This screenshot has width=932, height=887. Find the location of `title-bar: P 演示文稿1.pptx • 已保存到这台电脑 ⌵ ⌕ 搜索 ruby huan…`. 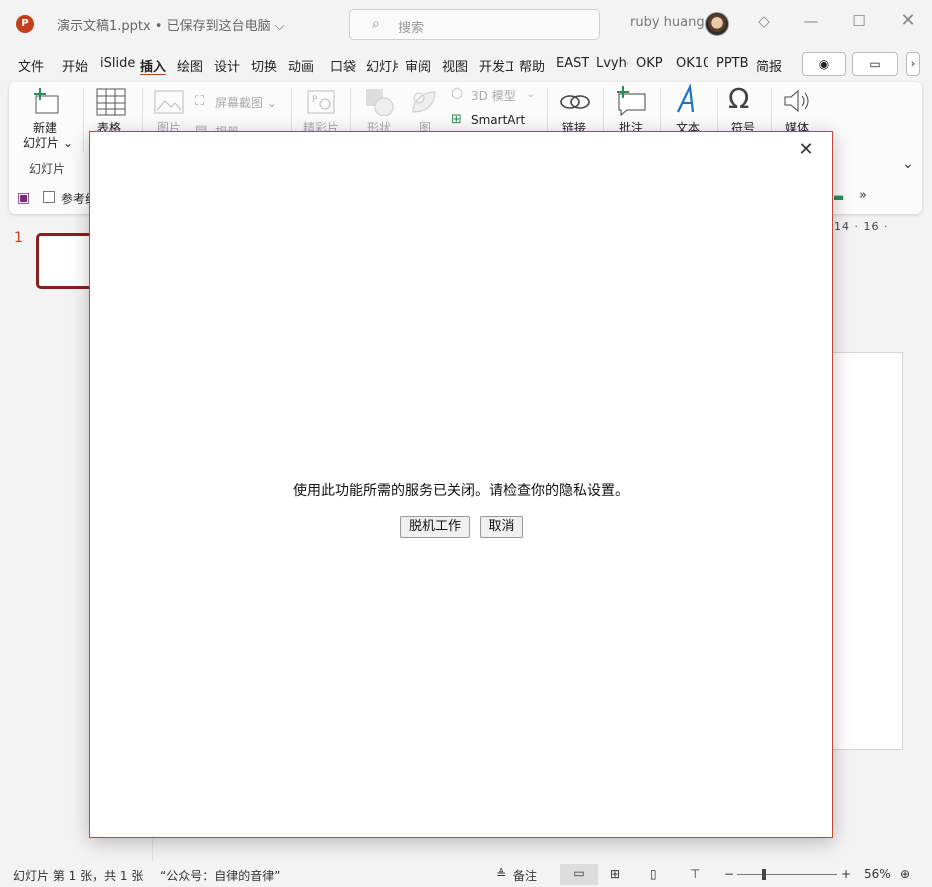

title-bar: P 演示文稿1.pptx • 已保存到这台电脑 ⌵ ⌕ 搜索 ruby huan… is located at coordinates (466, 24).